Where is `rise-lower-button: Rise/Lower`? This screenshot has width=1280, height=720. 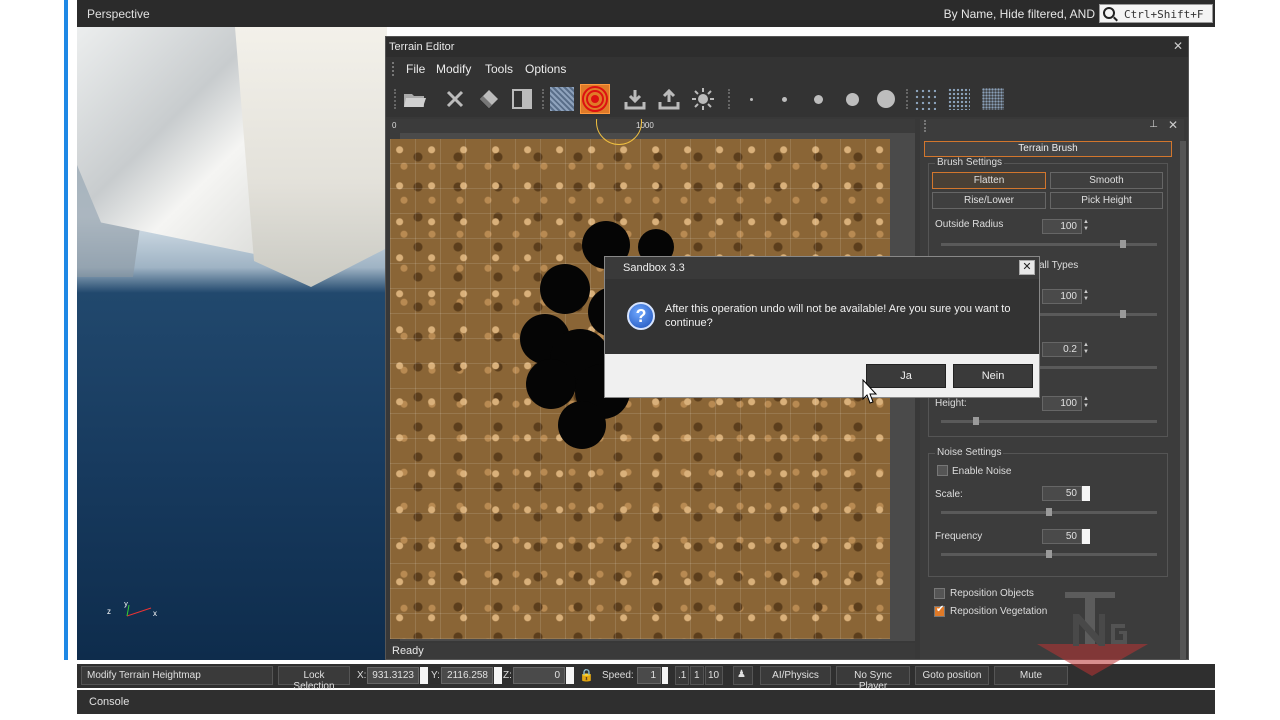
rise-lower-button: Rise/Lower is located at coordinates (989, 200).